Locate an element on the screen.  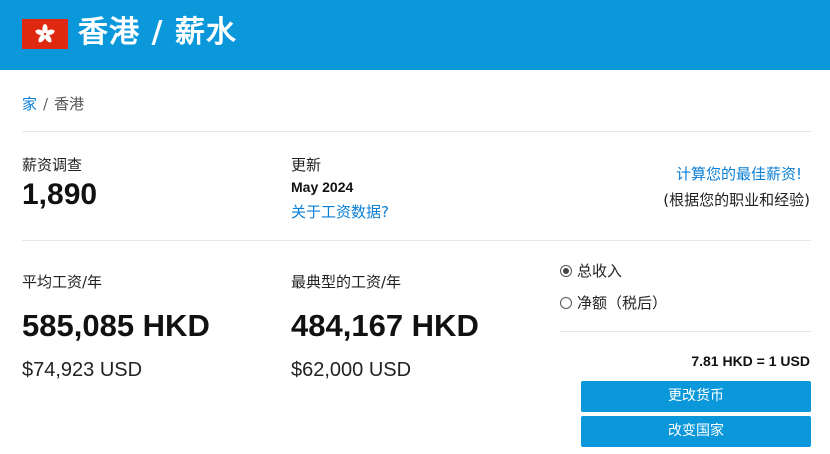
updated-label: 更新 is located at coordinates (306, 165).